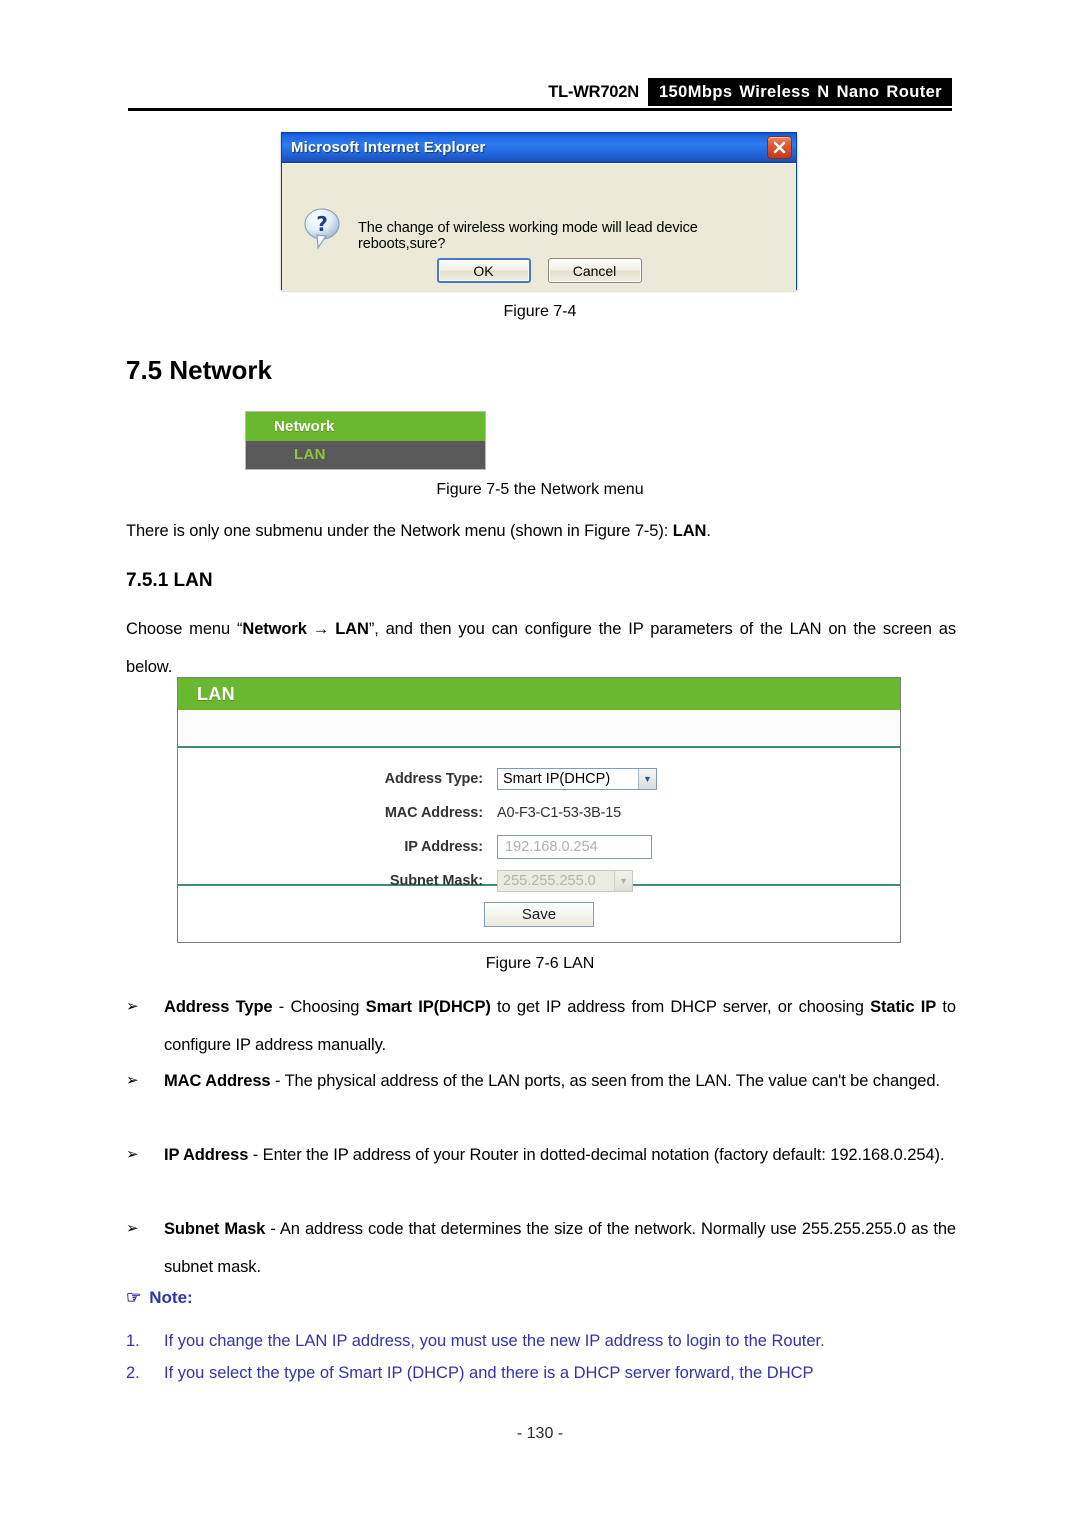 This screenshot has height=1527, width=1080. I want to click on lan-panel-subbar, so click(539, 729).